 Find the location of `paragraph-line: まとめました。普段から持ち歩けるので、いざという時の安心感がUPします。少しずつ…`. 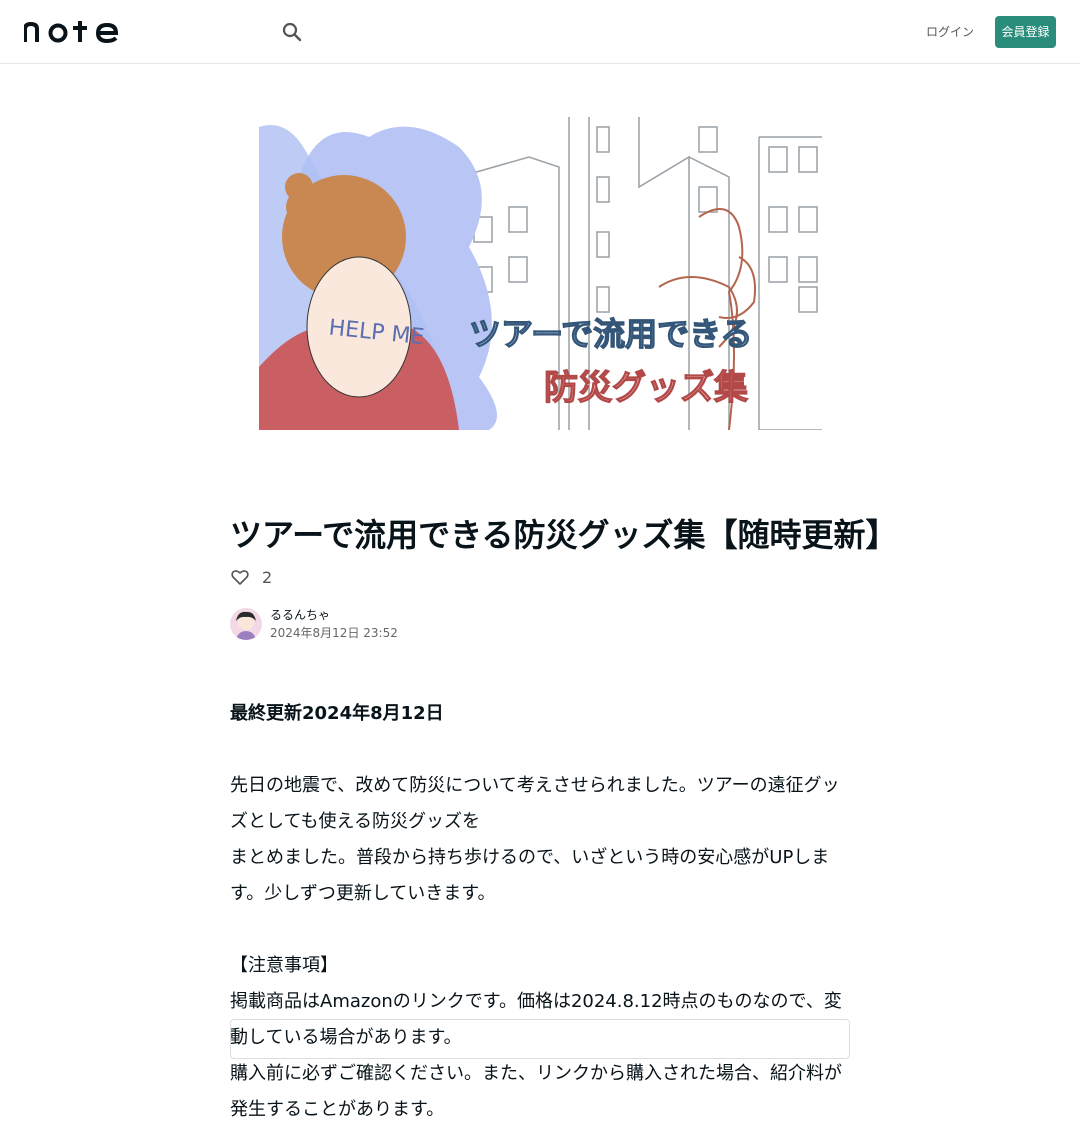

paragraph-line: まとめました。普段から持ち歩けるので、いざという時の安心感がUPします。少しずつ… is located at coordinates (530, 875).